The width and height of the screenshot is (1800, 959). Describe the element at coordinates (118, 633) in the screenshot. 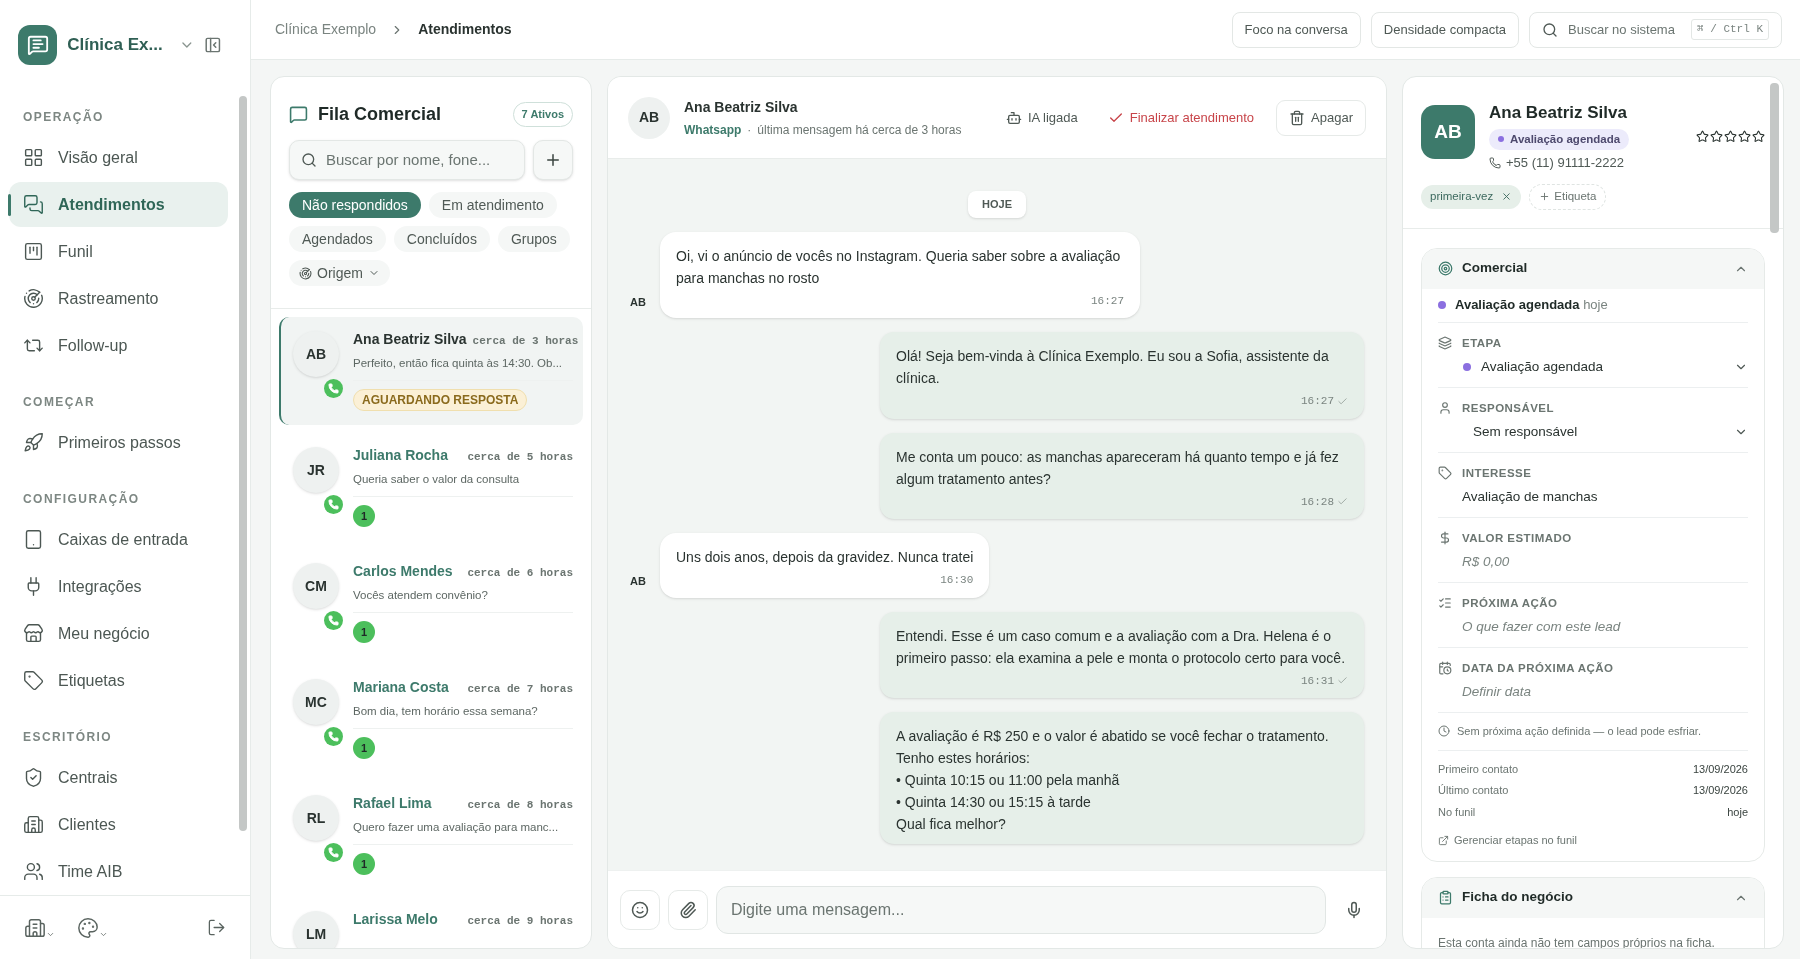

I see `nav-item: Meu negócio` at that location.